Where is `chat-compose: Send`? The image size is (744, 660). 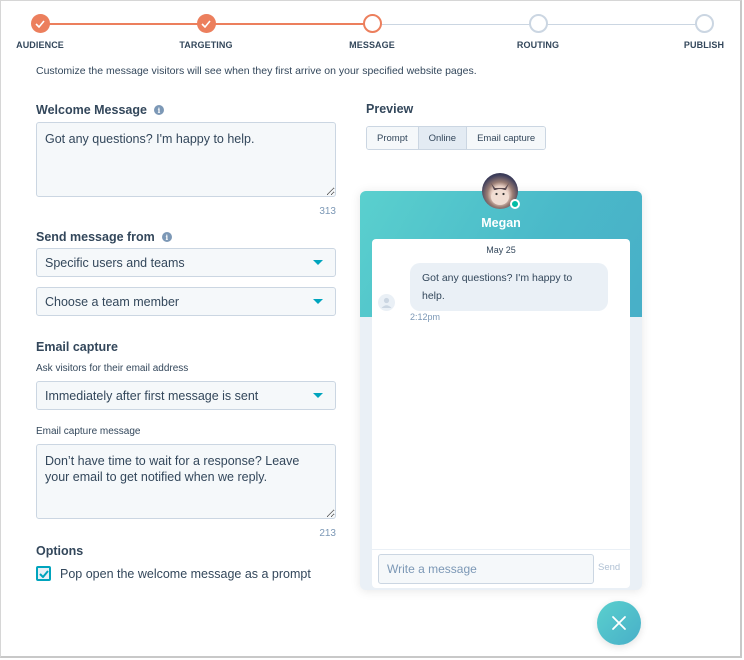 chat-compose: Send is located at coordinates (501, 568).